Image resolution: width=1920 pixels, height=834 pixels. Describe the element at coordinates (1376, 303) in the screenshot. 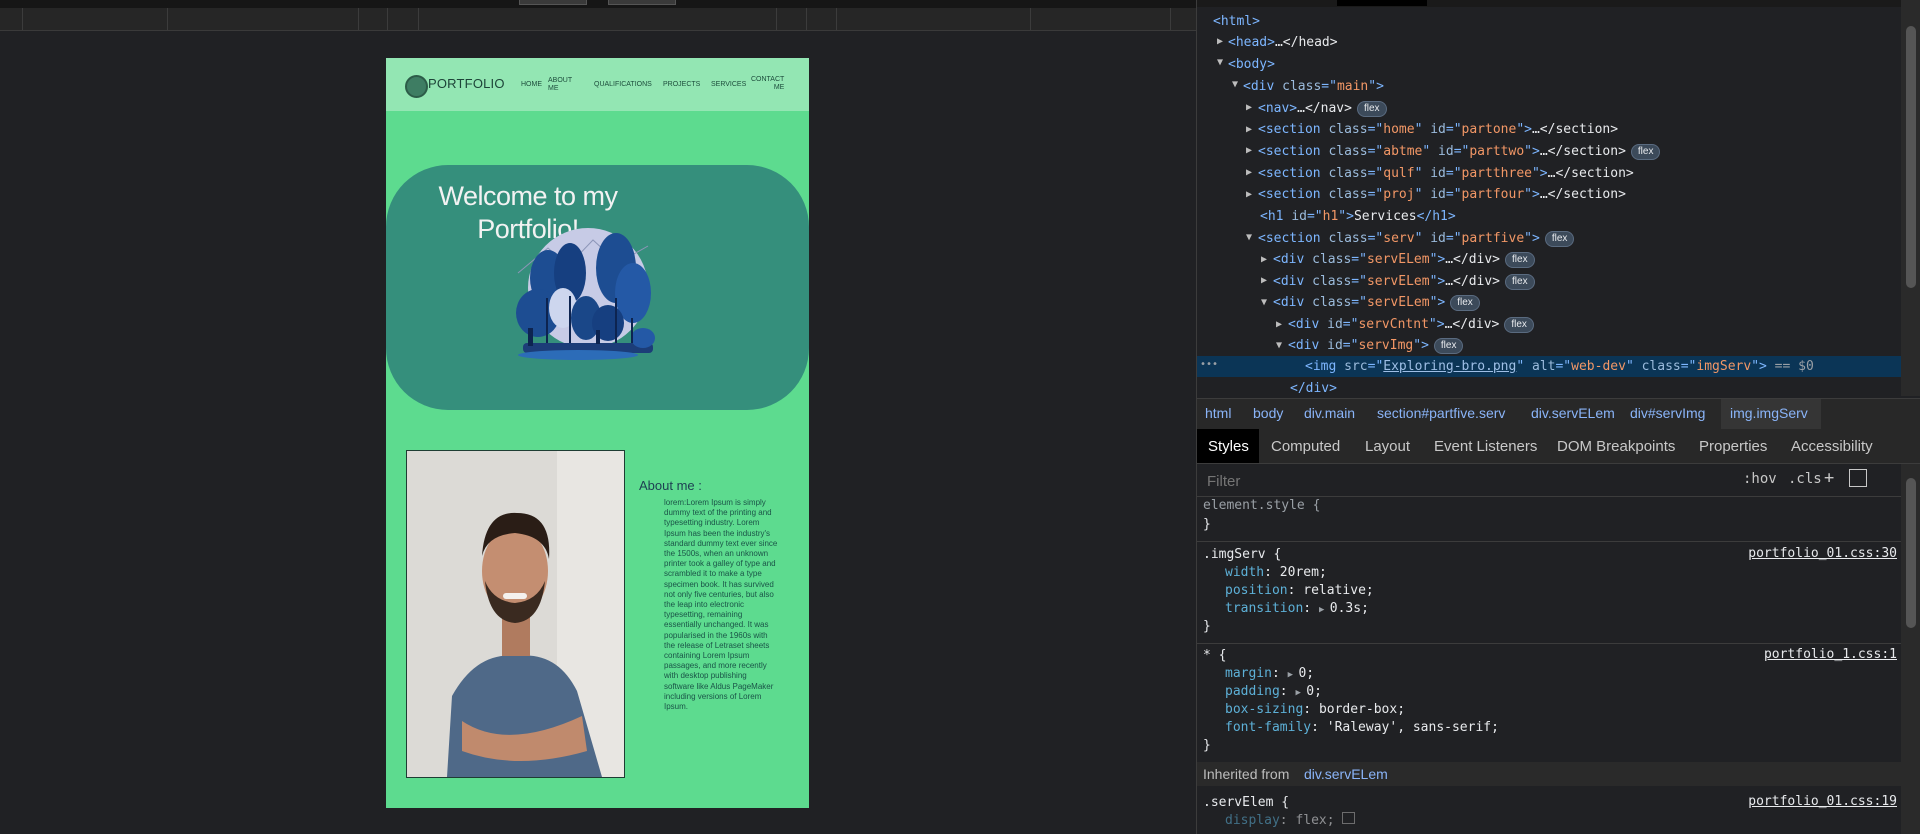

I see `dom-node-servelem-open: <div class="servELem"> flex` at that location.